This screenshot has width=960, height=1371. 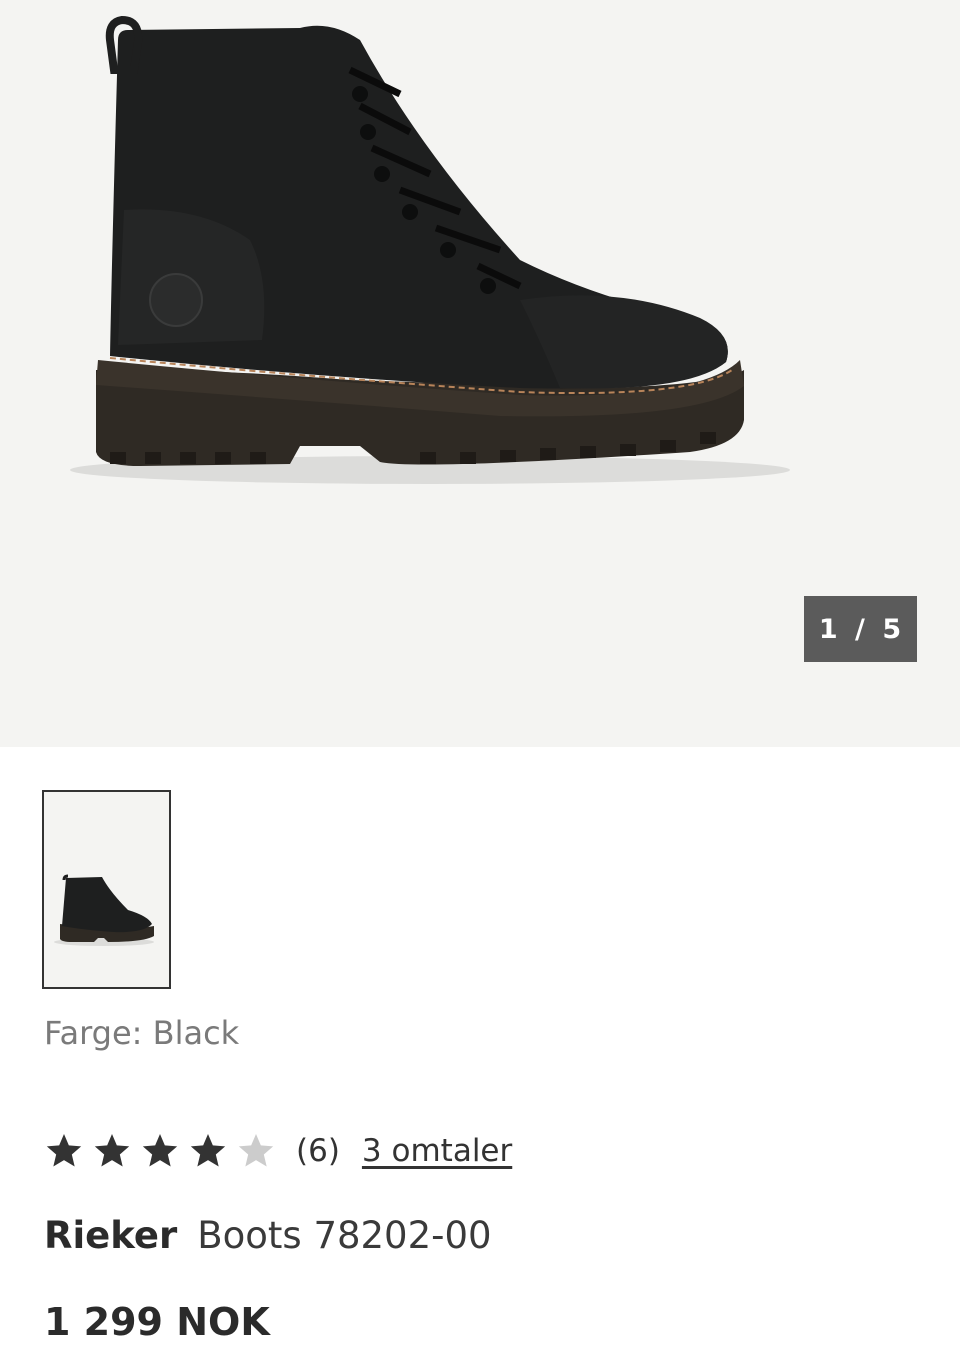 I want to click on image-counter: 1 / 5, so click(x=860, y=629).